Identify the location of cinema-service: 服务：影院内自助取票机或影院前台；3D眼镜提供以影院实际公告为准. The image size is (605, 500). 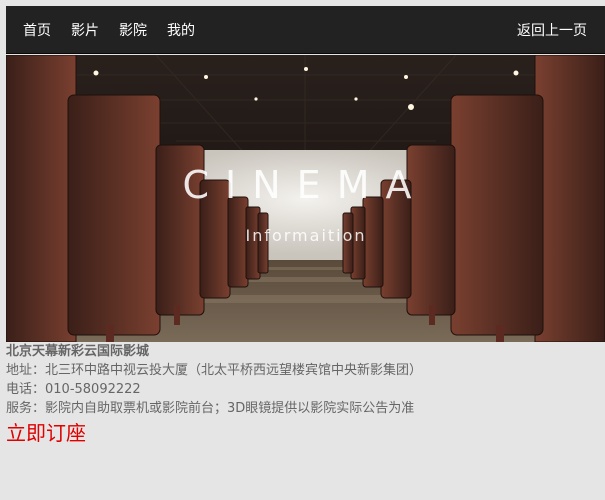
(210, 408).